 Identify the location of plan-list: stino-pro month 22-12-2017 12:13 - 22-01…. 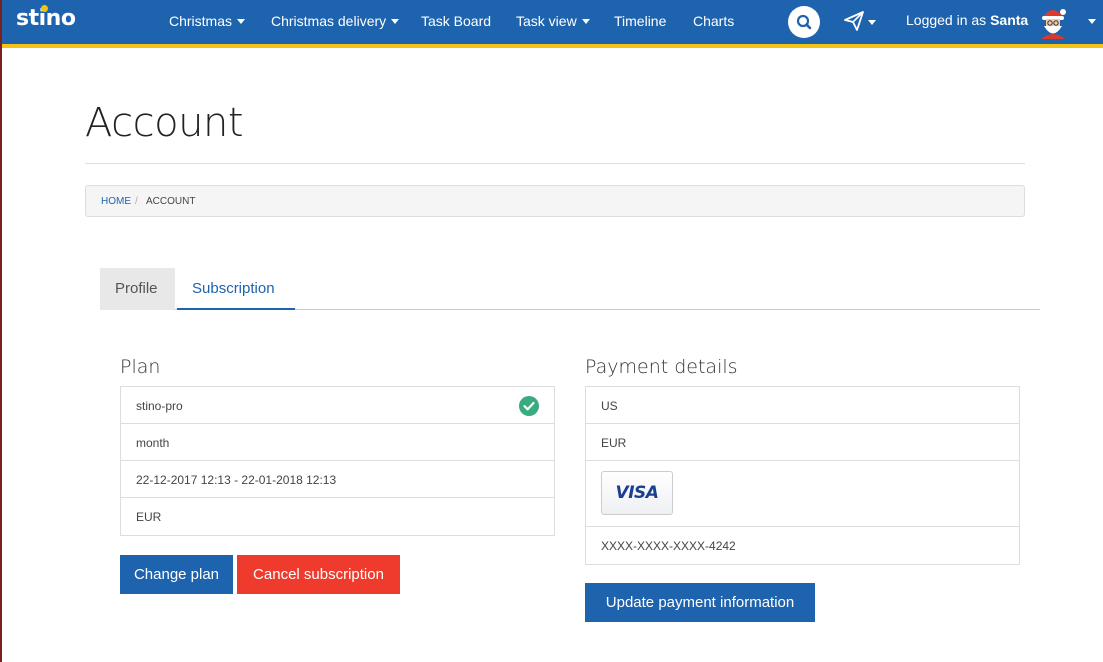
(337, 461).